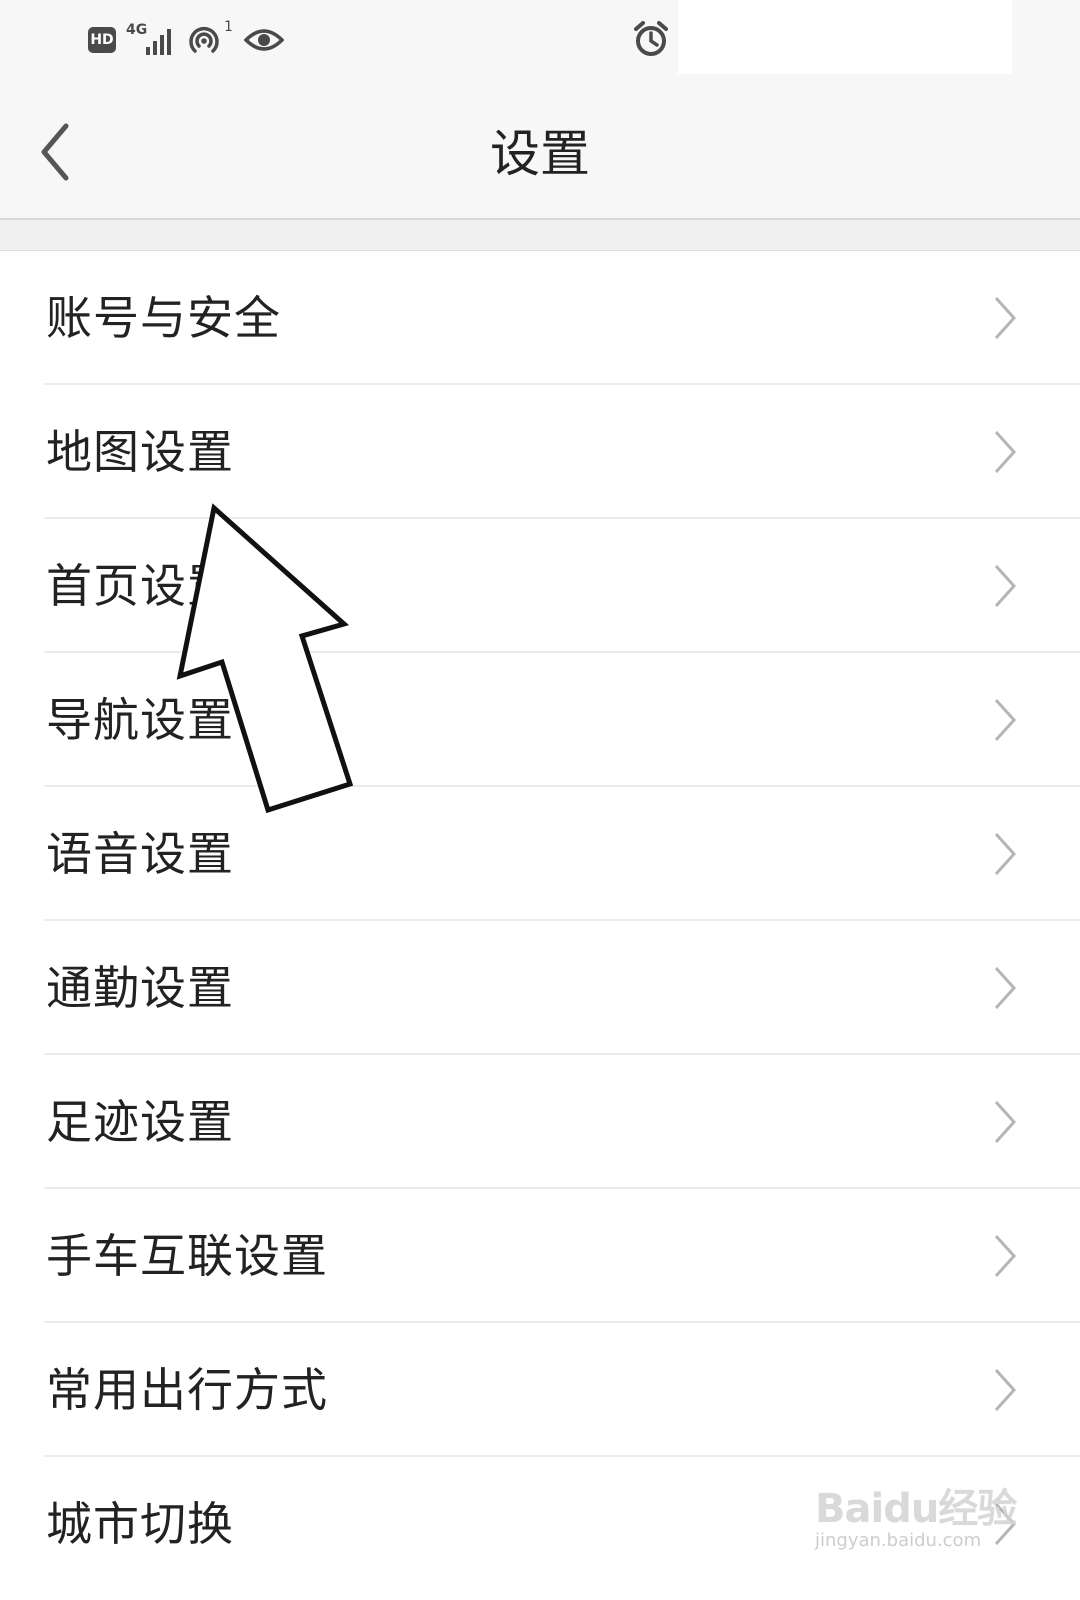 The width and height of the screenshot is (1080, 1600). What do you see at coordinates (228, 27) in the screenshot?
I see `hotspot-count: 1` at bounding box center [228, 27].